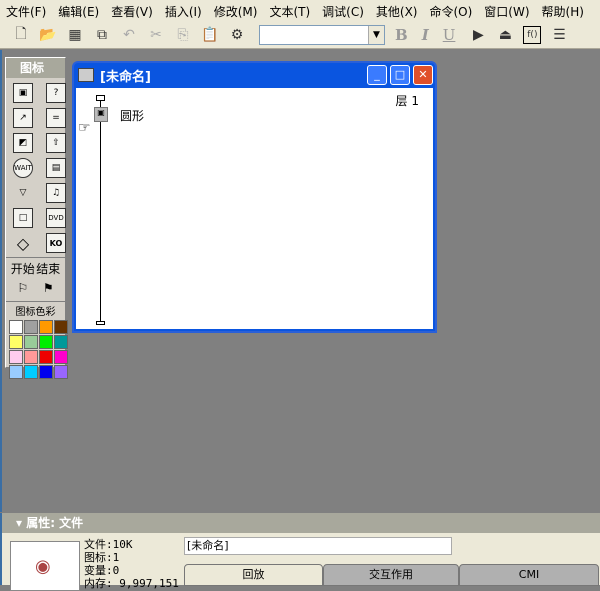 This screenshot has height=591, width=600. What do you see at coordinates (125, 77) in the screenshot?
I see `window-title: [未命名]` at bounding box center [125, 77].